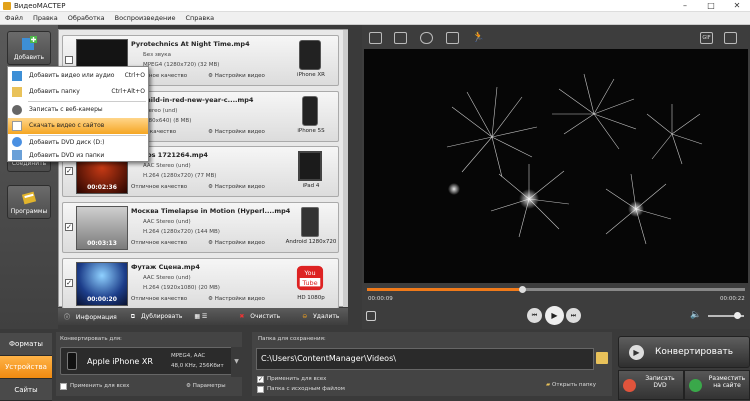 This screenshot has height=401, width=750. What do you see at coordinates (730, 38) in the screenshot?
I see `fullscreen-icon` at bounding box center [730, 38].